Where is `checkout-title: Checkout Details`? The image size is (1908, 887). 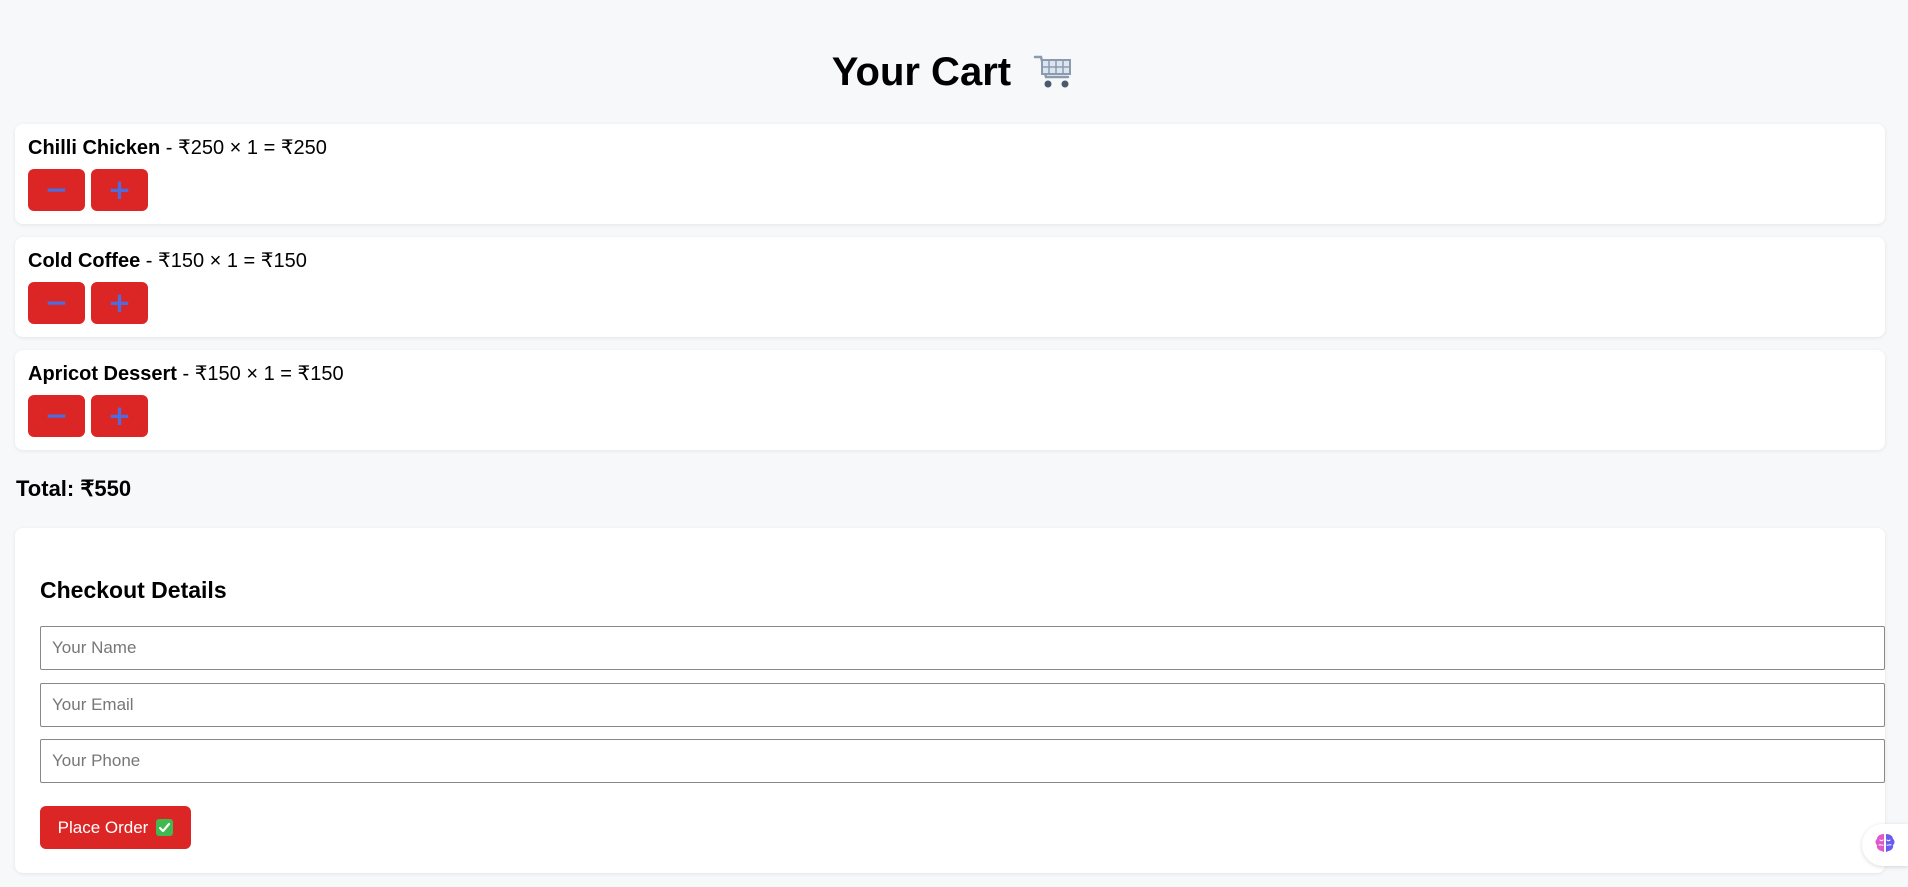
checkout-title: Checkout Details is located at coordinates (133, 590).